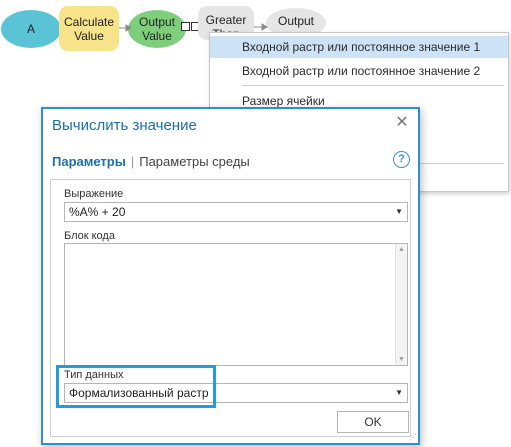 The width and height of the screenshot is (511, 447). I want to click on menu-item-input-raster-1: Входной растр или постоянное значение 1, so click(359, 47).